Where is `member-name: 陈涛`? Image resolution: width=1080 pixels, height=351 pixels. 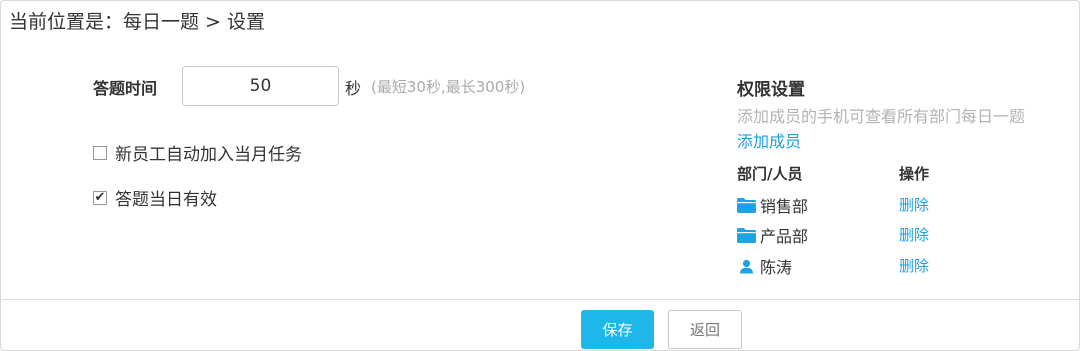 member-name: 陈涛 is located at coordinates (776, 267).